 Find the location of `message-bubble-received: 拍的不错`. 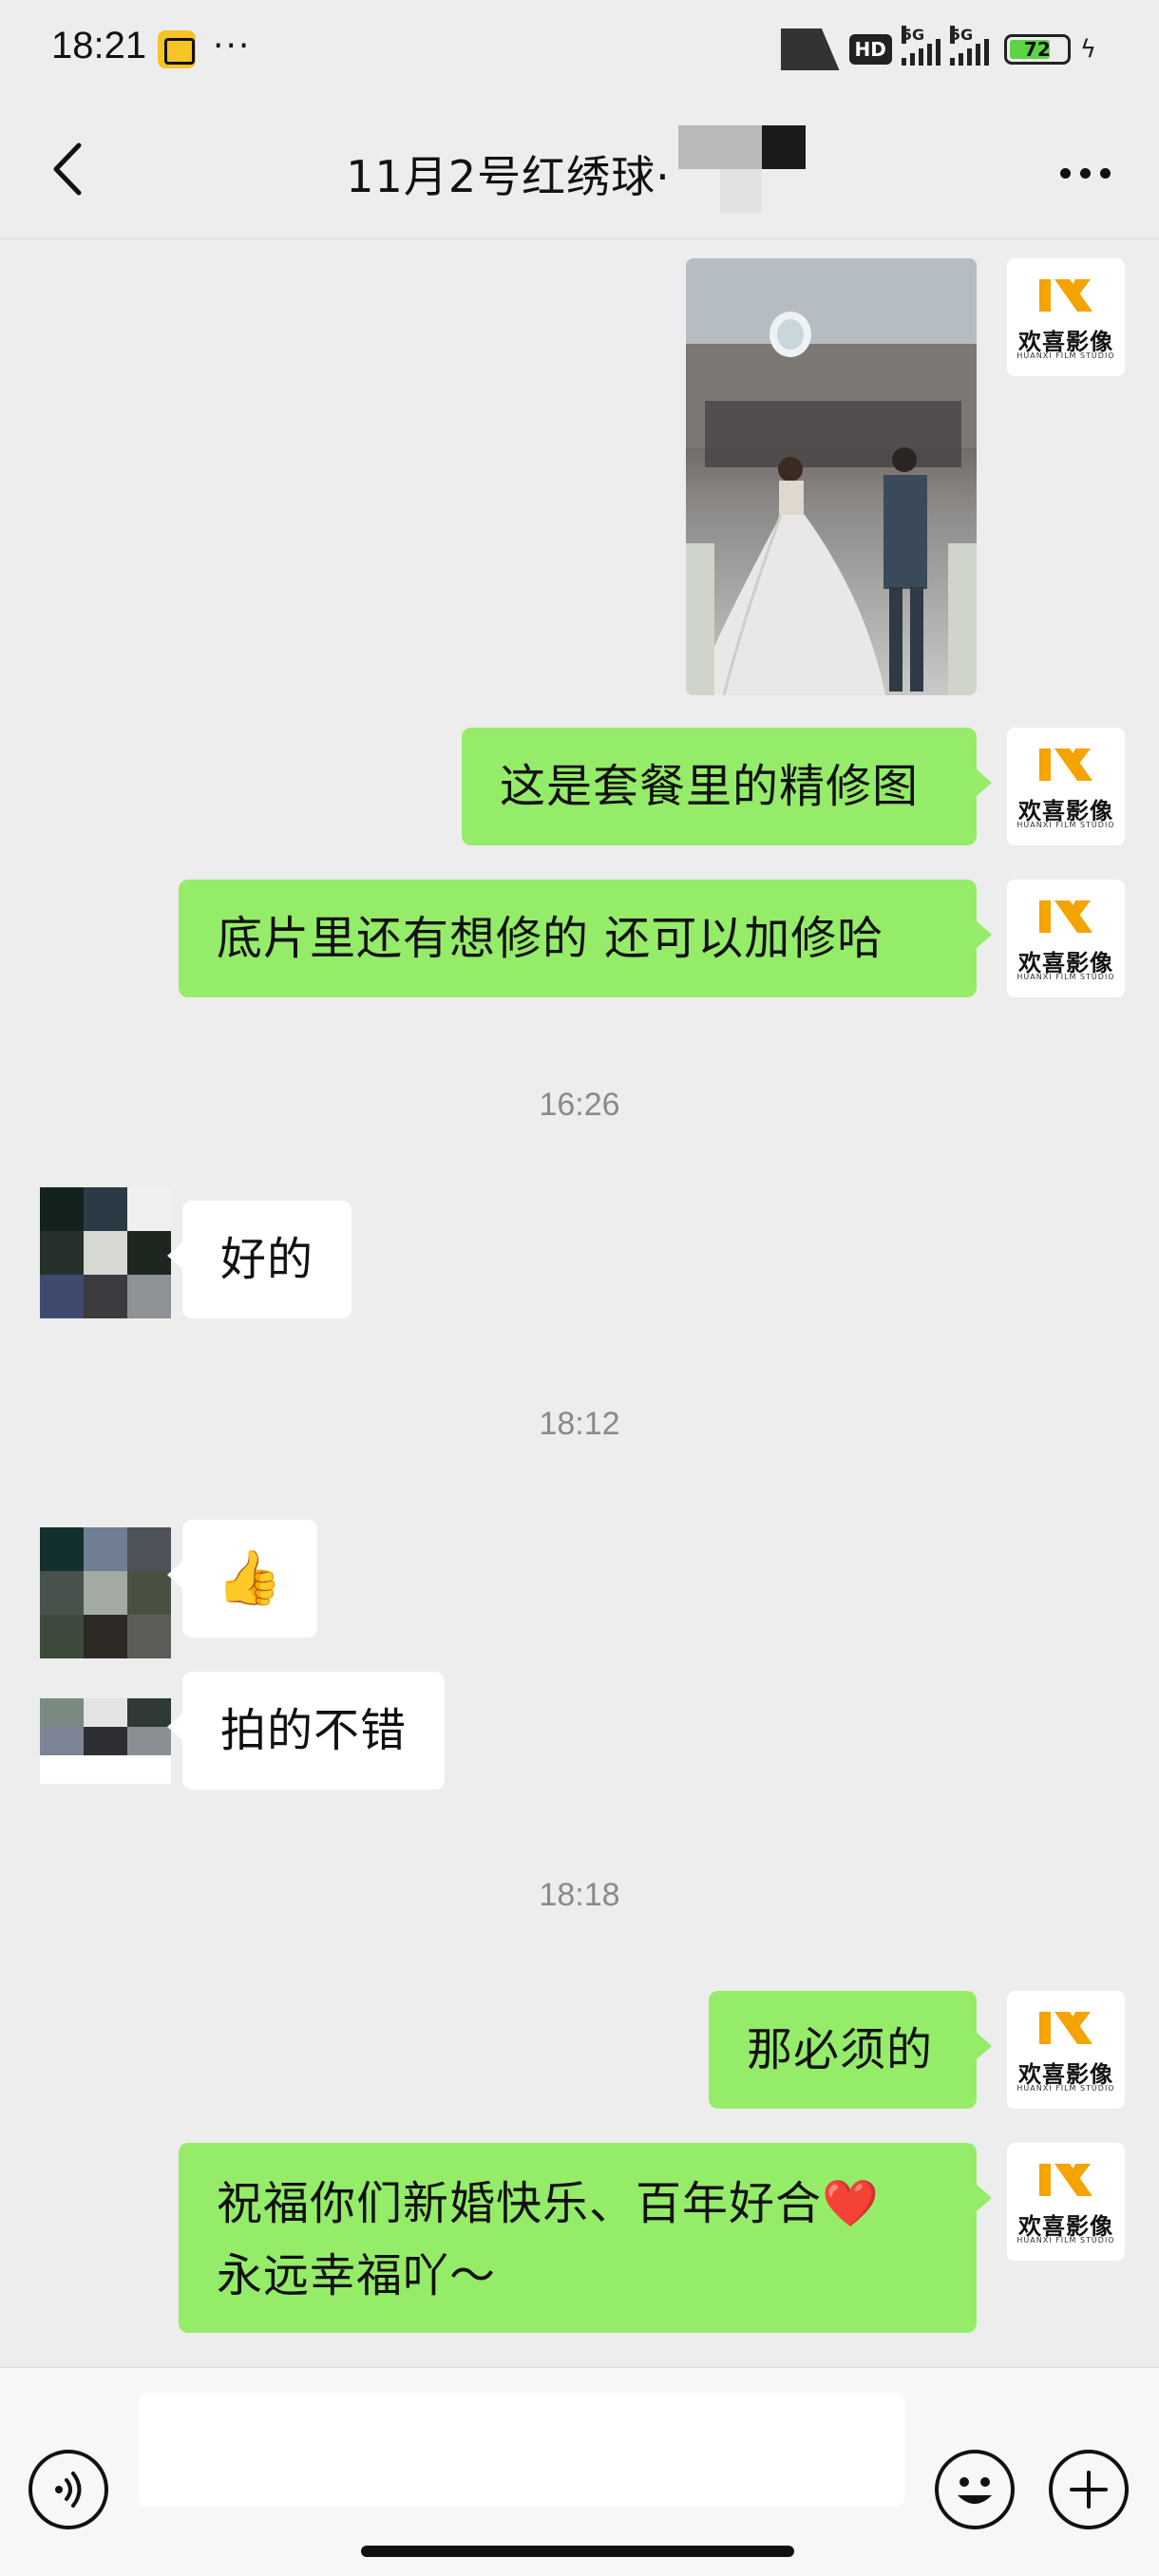

message-bubble-received: 拍的不错 is located at coordinates (306, 1731).